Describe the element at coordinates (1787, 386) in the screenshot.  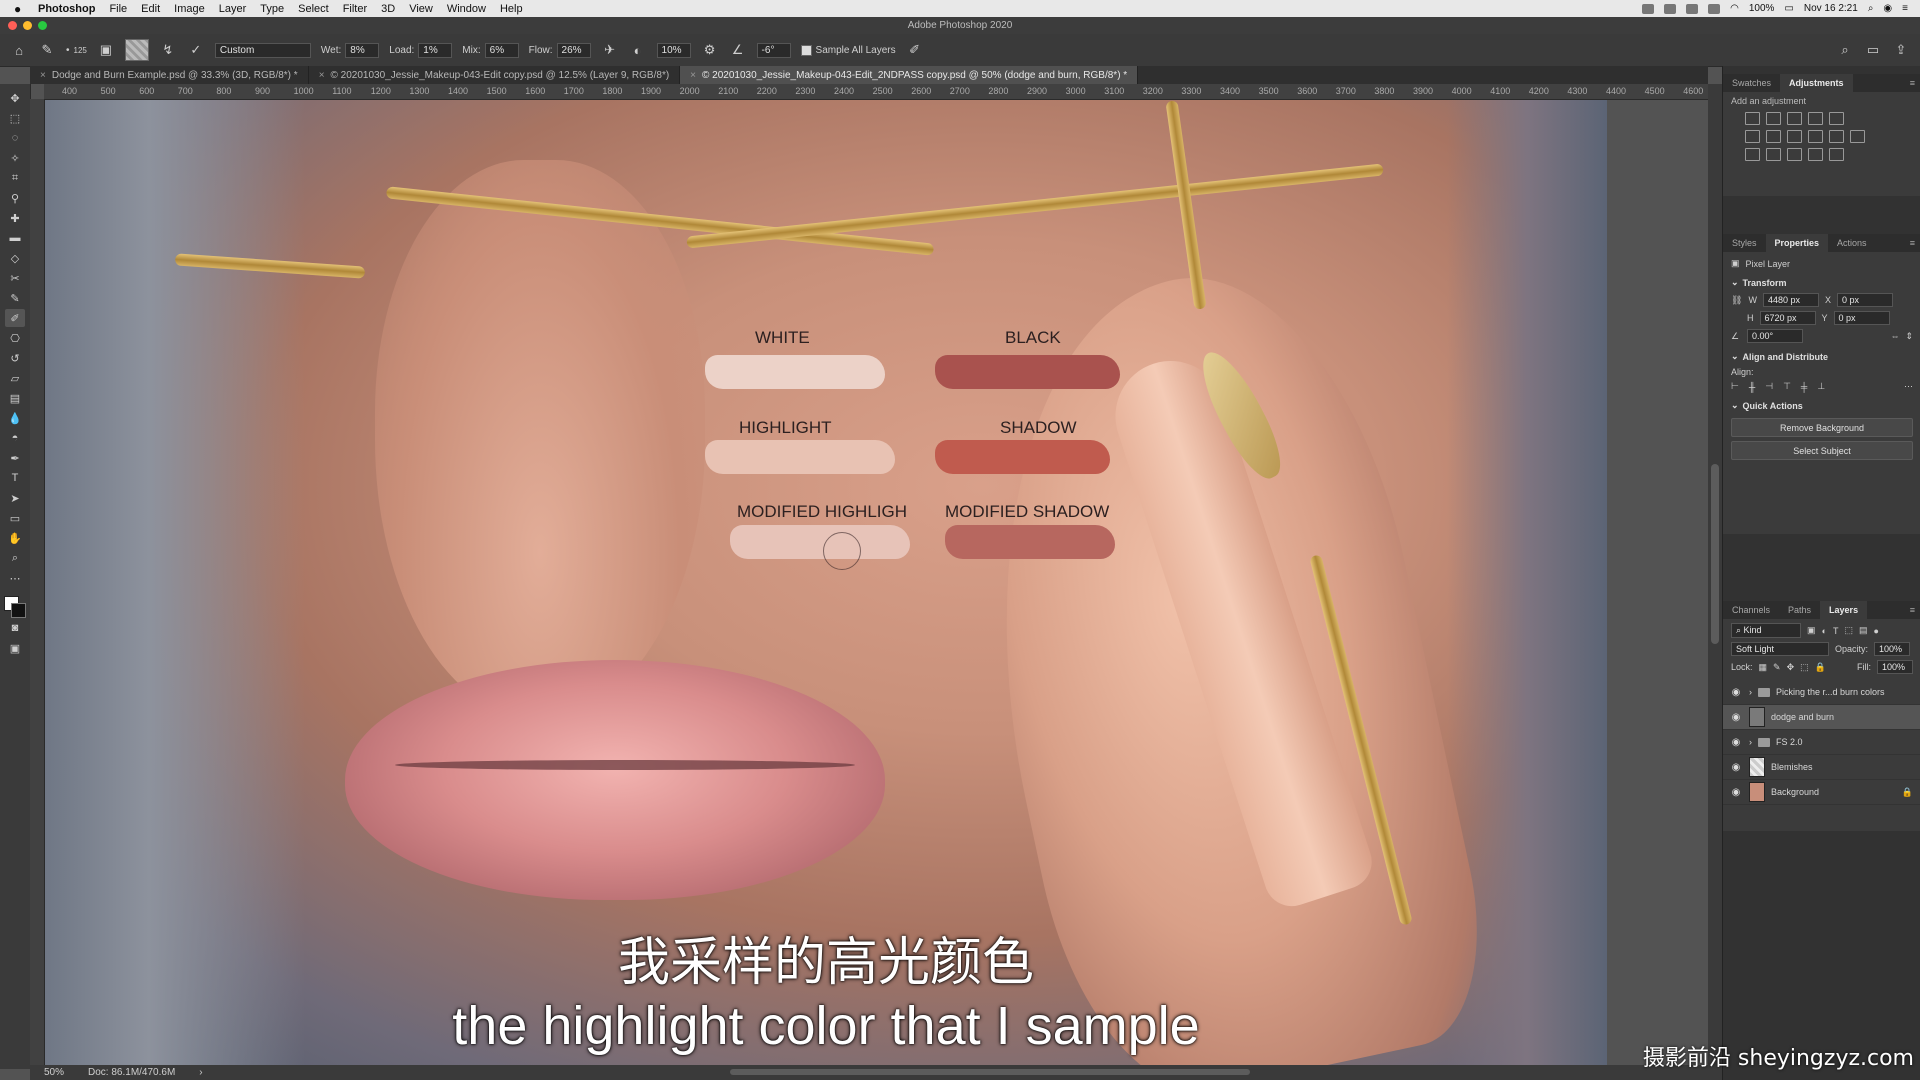
I see `align-top-icon: ⊤` at that location.